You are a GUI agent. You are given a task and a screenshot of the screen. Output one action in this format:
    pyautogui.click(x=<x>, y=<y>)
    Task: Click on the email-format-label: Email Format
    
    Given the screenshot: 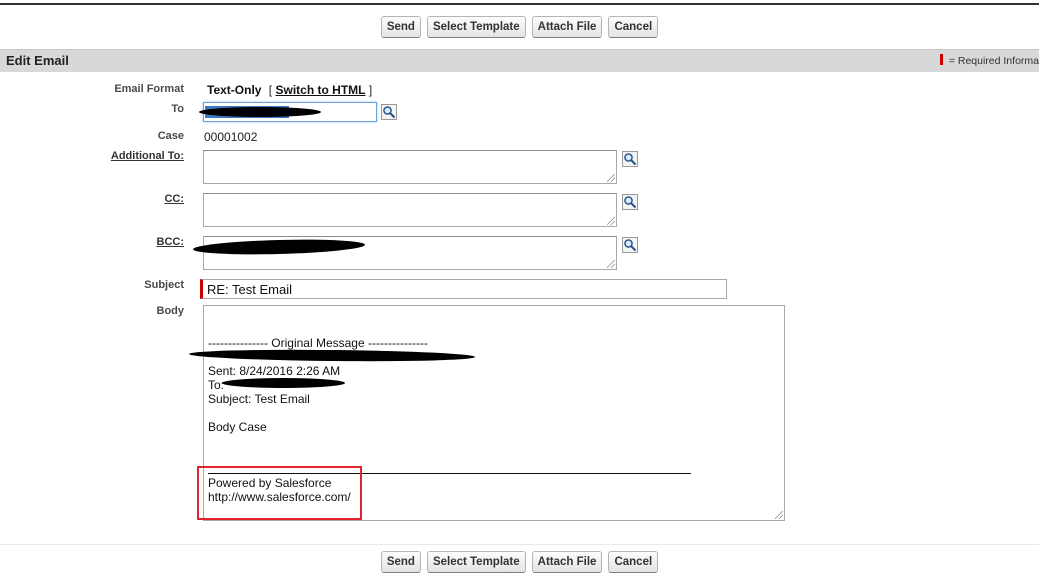 What is the action you would take?
    pyautogui.click(x=149, y=89)
    